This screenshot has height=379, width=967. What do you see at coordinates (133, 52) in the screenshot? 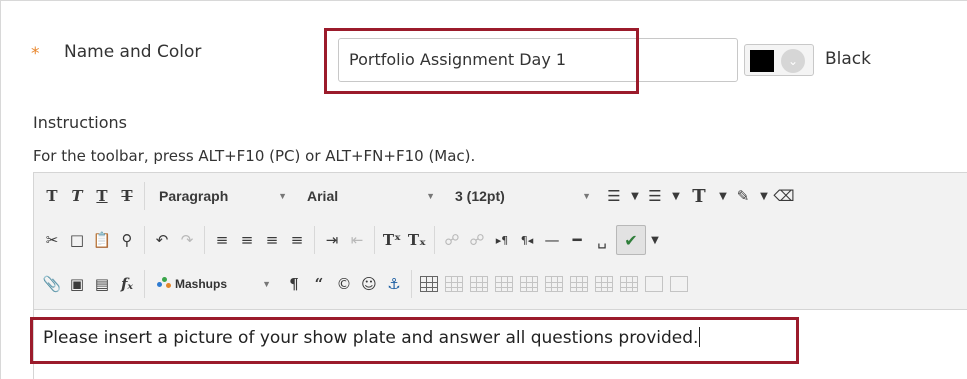
I see `name-and-color-label: Name and Color` at bounding box center [133, 52].